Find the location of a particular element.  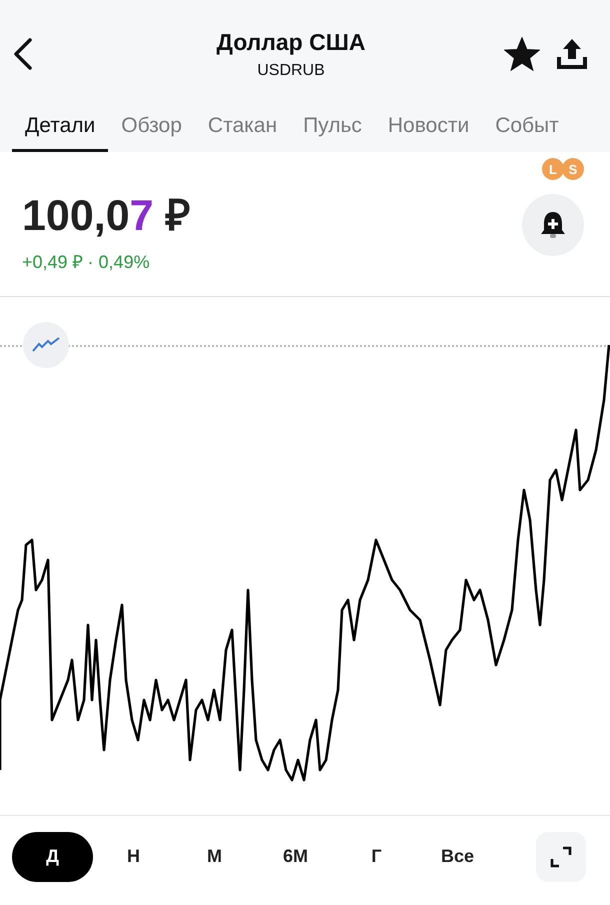

period-button: Н is located at coordinates (133, 857).